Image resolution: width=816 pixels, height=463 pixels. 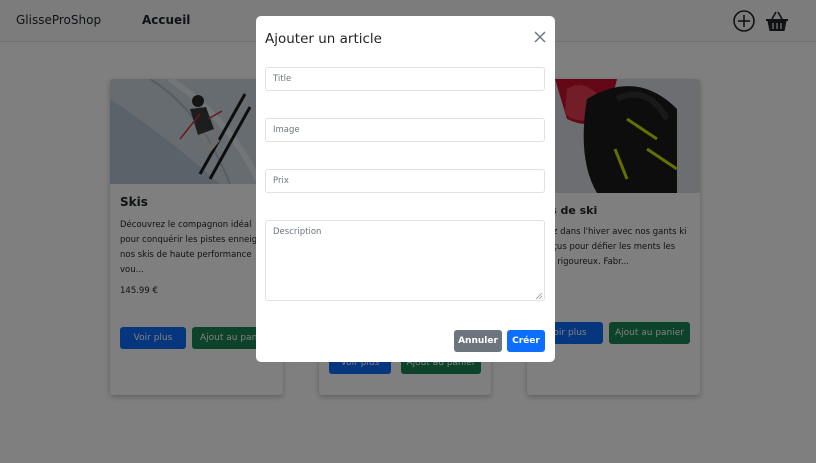 I want to click on modal-title: Ajouter un article, so click(x=323, y=39).